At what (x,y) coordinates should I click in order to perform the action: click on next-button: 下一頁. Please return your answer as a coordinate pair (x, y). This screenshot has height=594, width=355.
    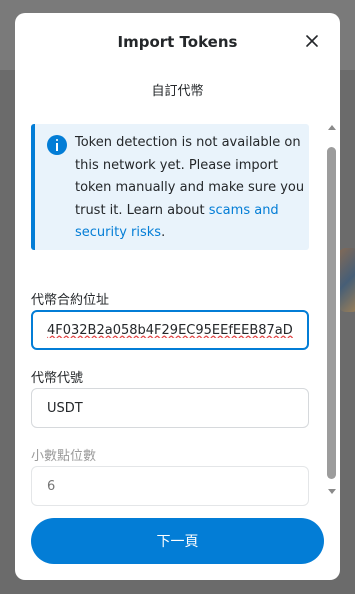
    Looking at the image, I should click on (177, 541).